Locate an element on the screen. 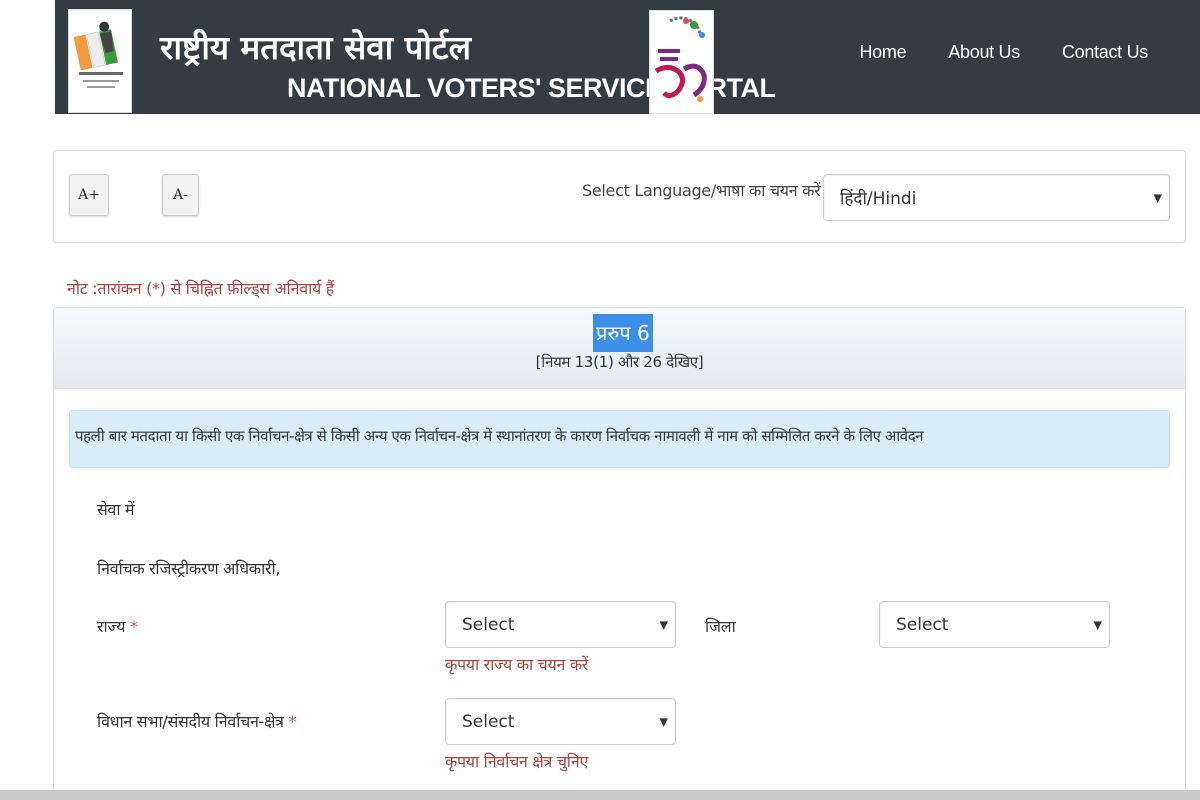  nav-contact-link: Contact Us is located at coordinates (1105, 52).